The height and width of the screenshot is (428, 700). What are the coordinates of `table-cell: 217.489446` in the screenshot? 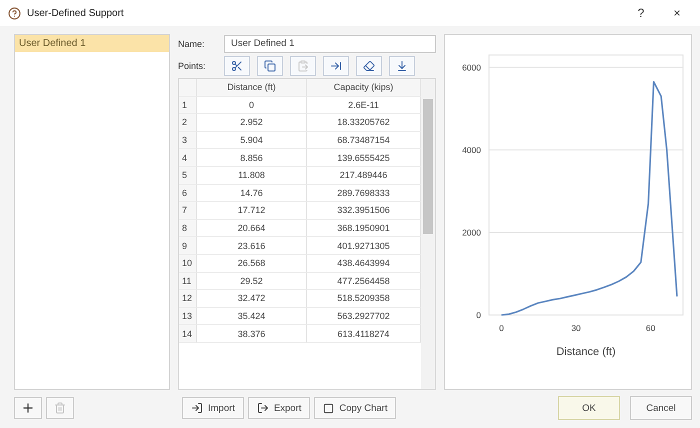 It's located at (364, 175).